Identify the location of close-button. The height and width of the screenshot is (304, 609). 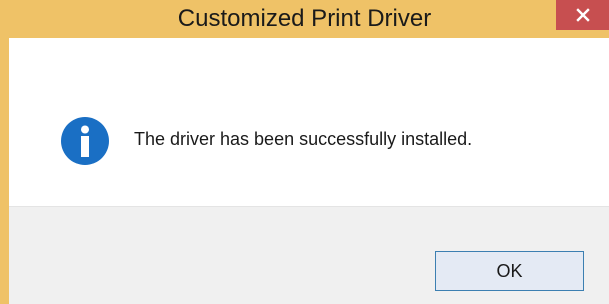
(582, 15).